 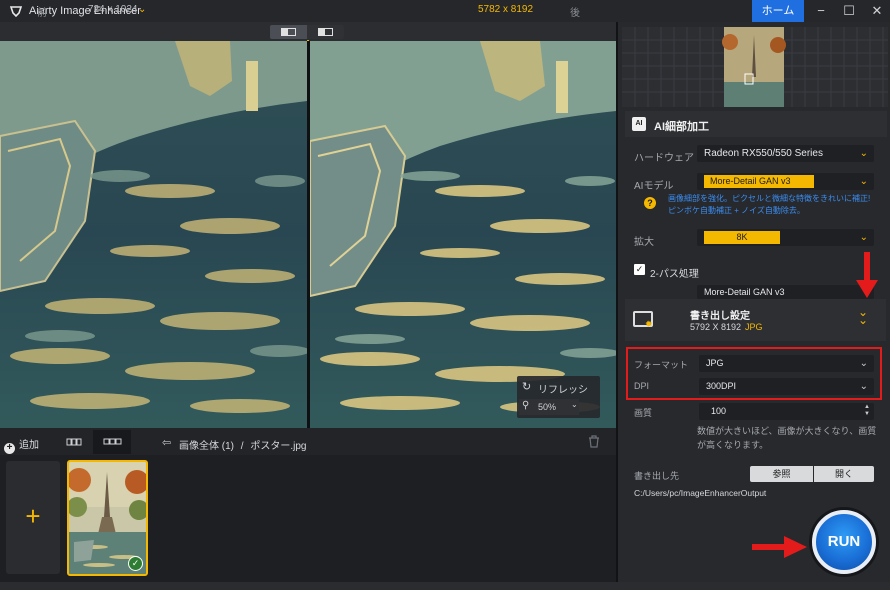 I want to click on ai-model-value: More-Detail GAN v3, so click(x=759, y=181).